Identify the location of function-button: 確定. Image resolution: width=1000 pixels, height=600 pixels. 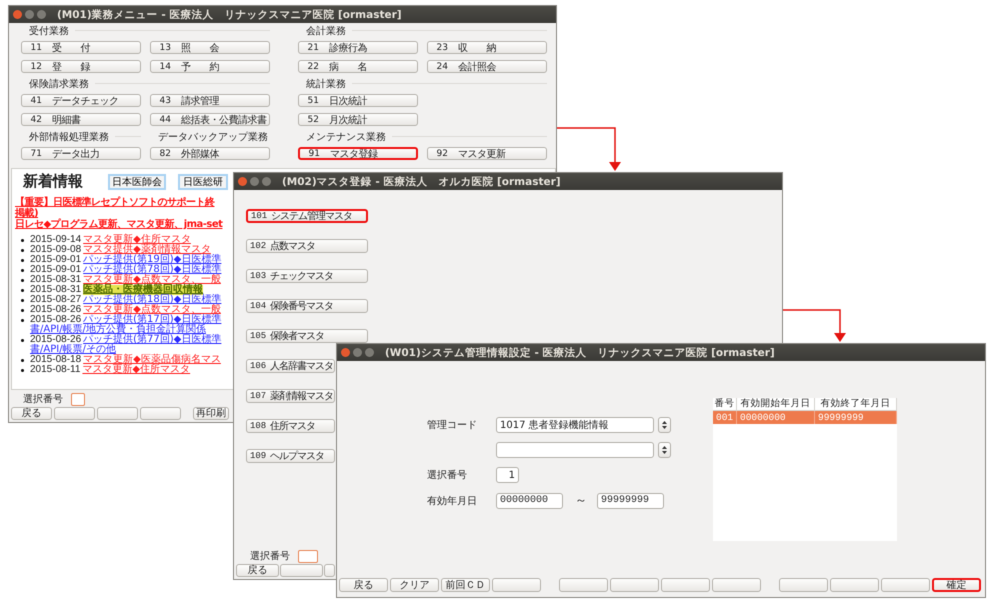
(956, 585).